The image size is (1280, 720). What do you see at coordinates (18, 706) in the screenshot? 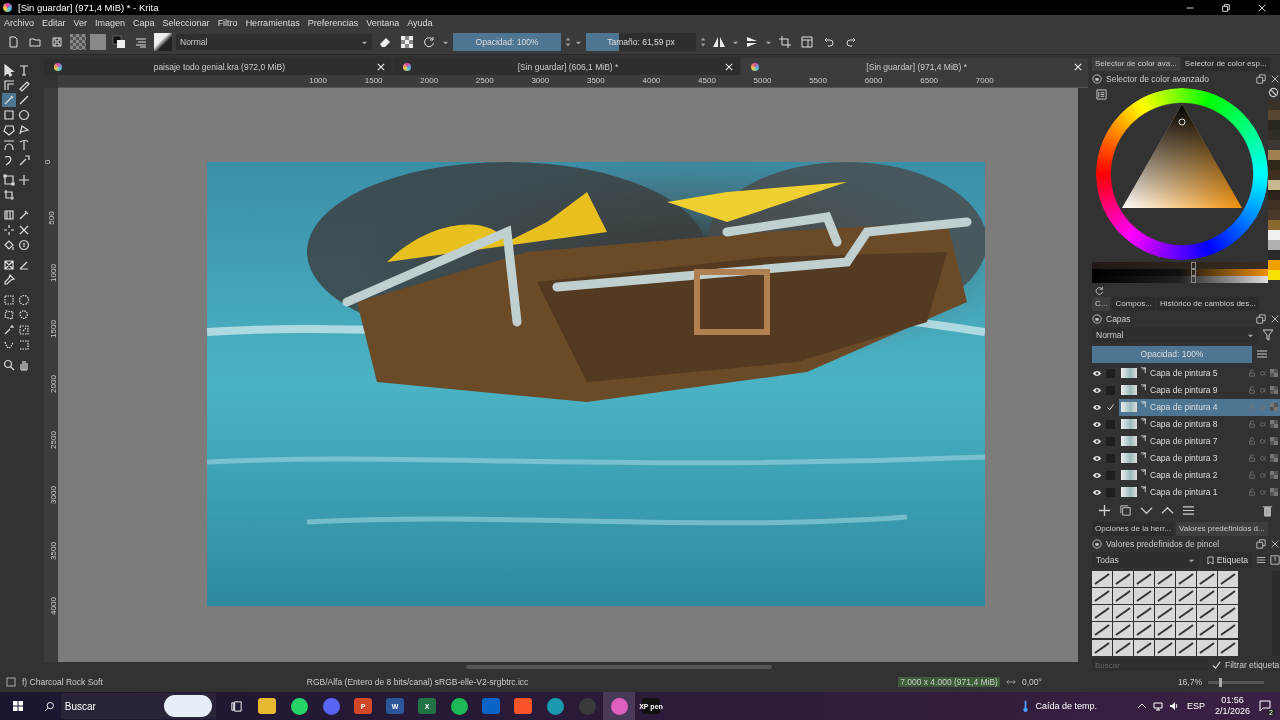
I see `windows-logo-icon` at bounding box center [18, 706].